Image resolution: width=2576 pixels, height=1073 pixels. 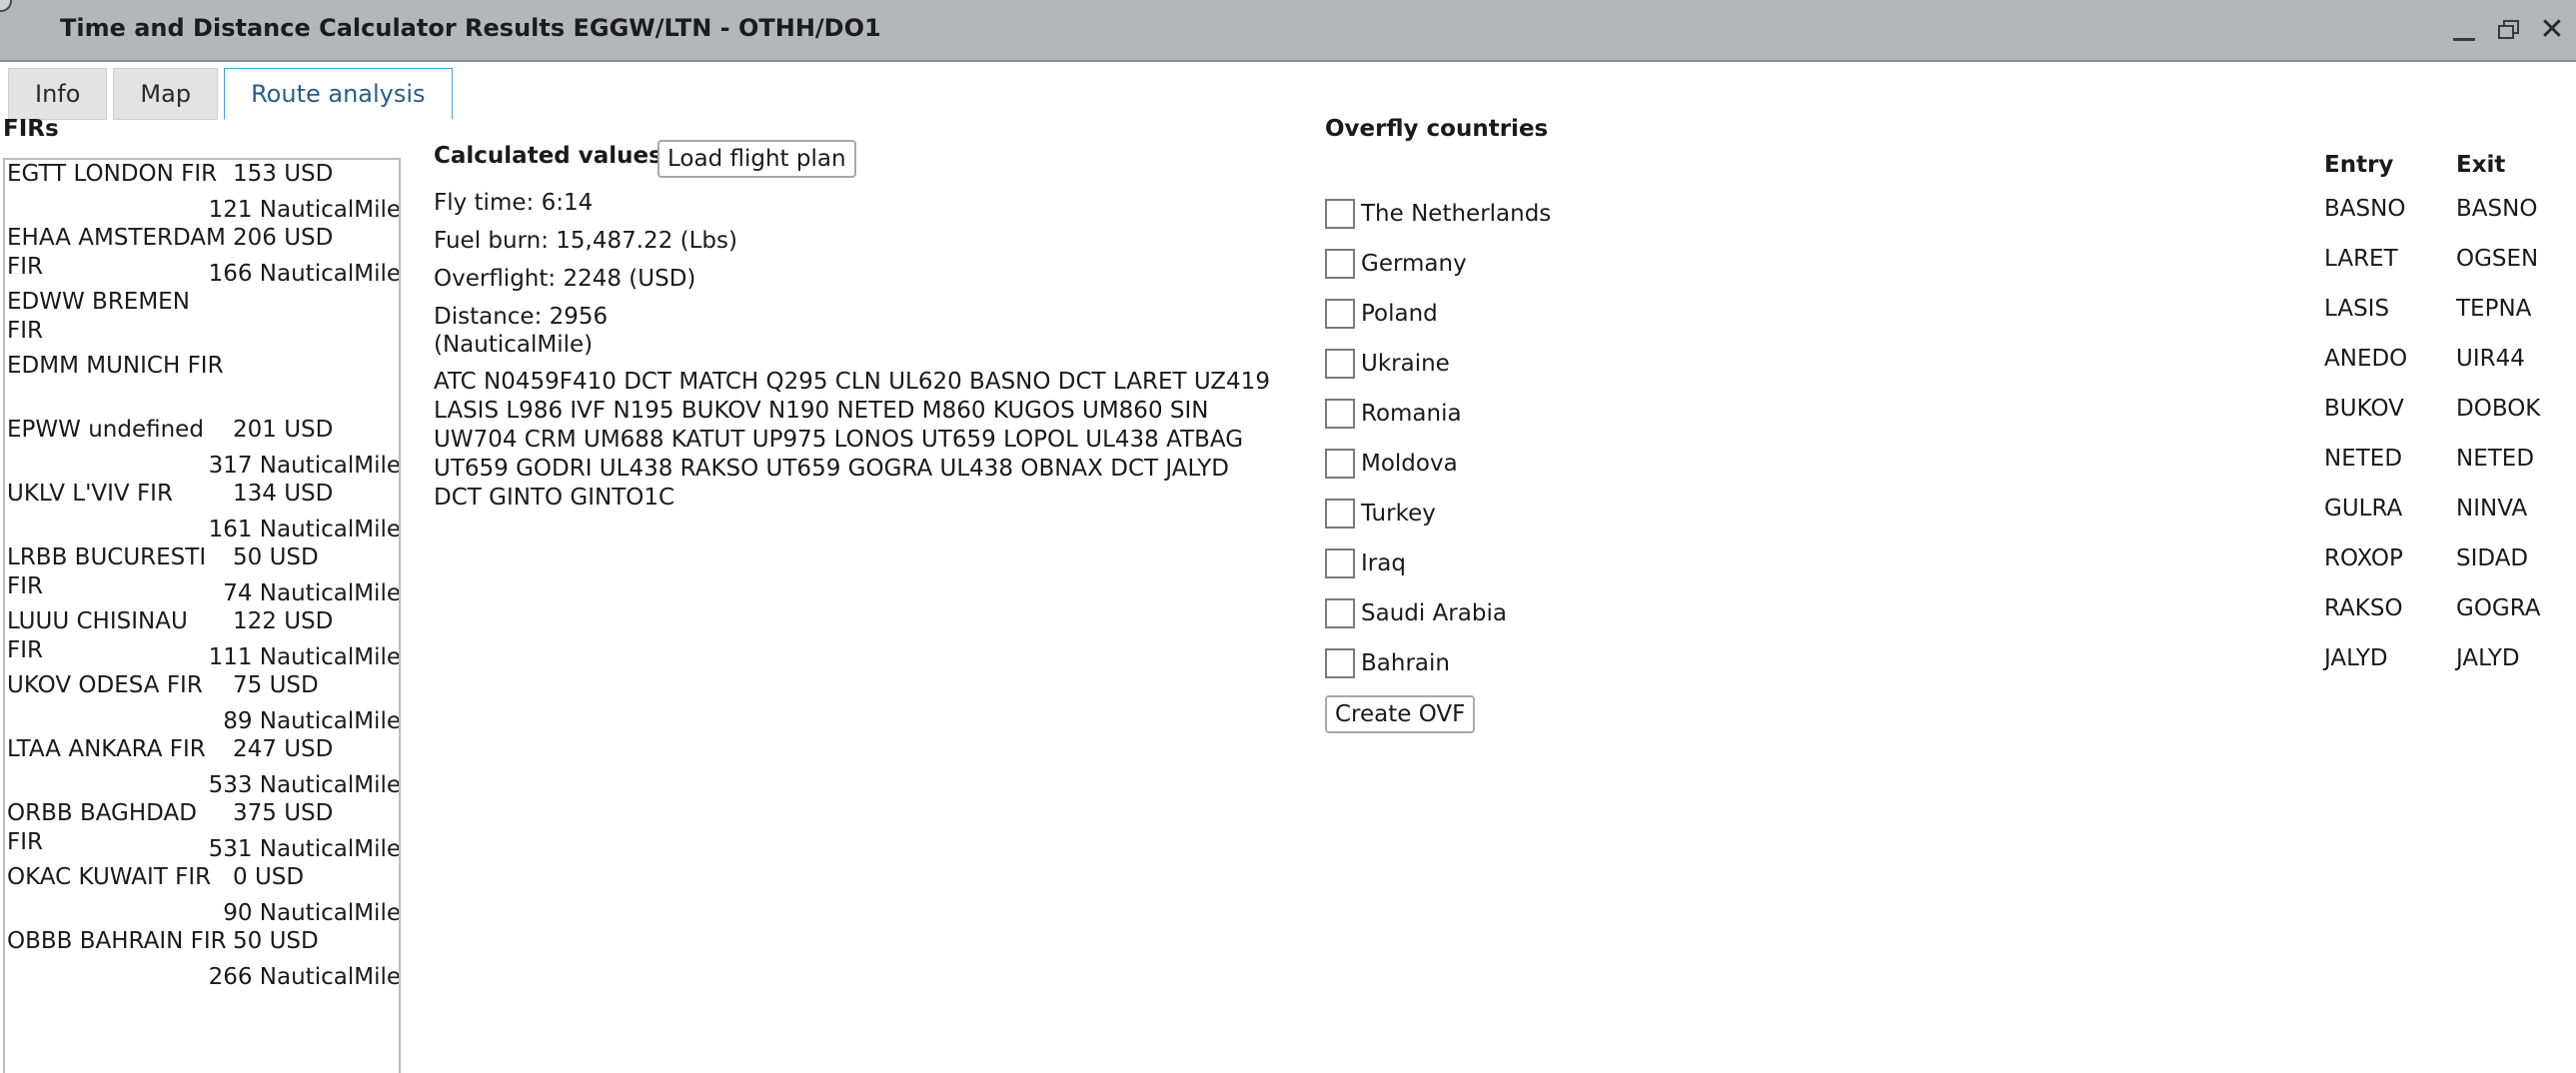 What do you see at coordinates (31, 129) in the screenshot?
I see `firs-heading: FIRs` at bounding box center [31, 129].